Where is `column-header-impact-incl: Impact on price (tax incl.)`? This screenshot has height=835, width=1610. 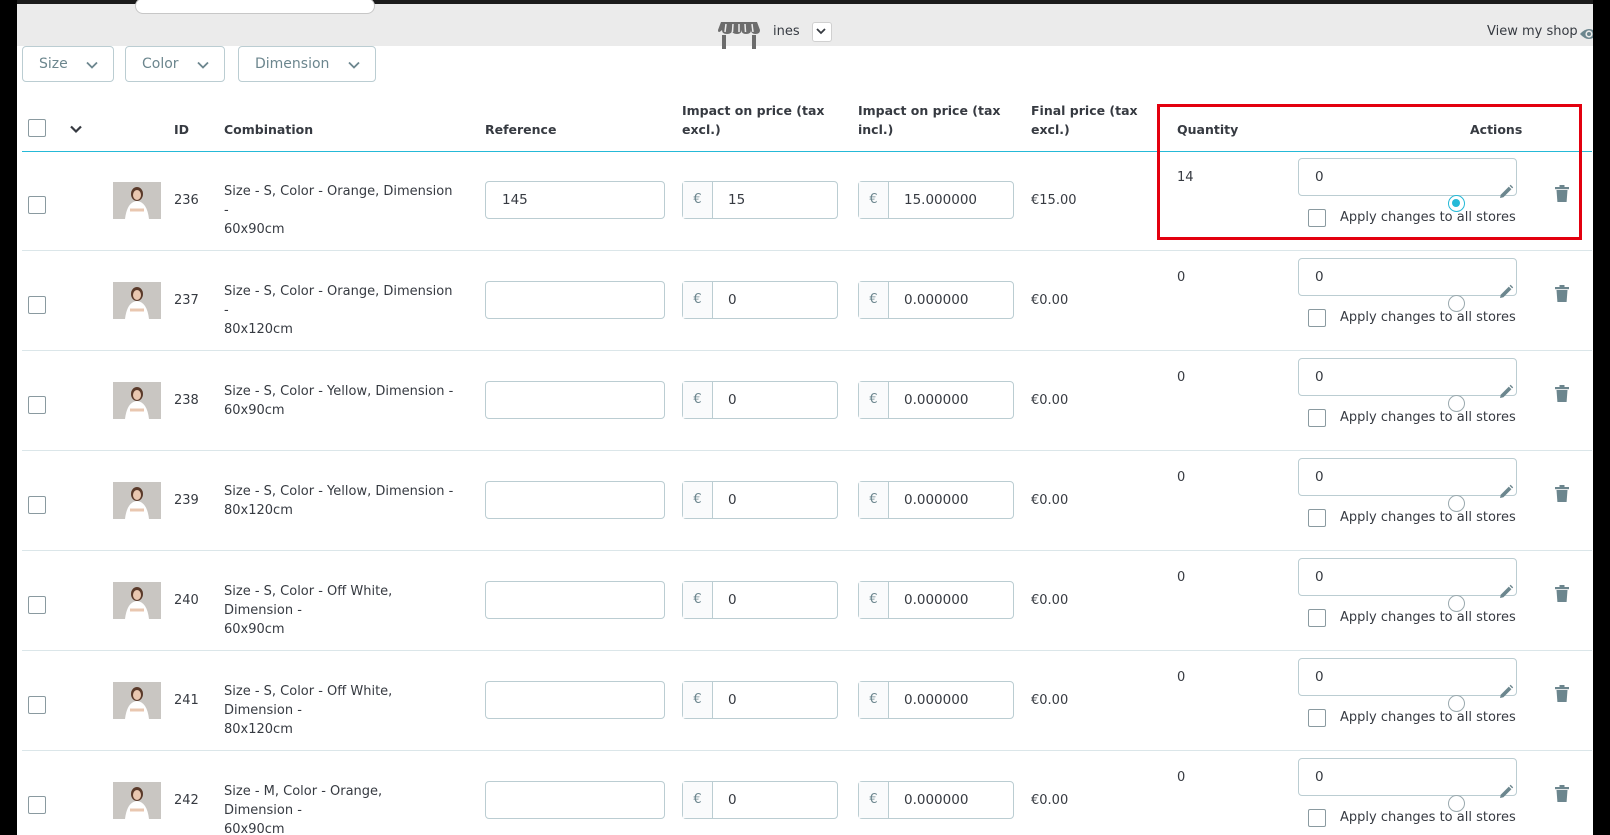
column-header-impact-incl: Impact on price (tax incl.) is located at coordinates (929, 120).